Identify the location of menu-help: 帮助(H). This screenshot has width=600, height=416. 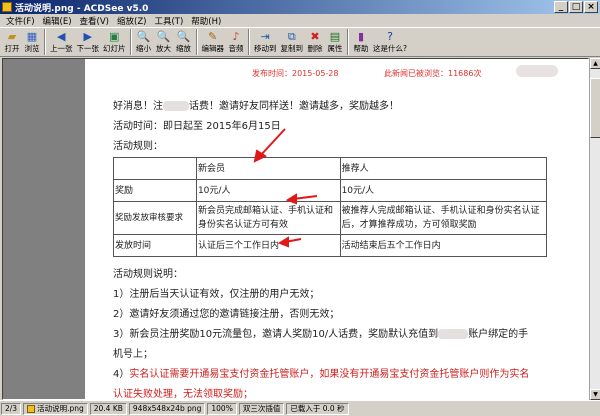
(206, 21).